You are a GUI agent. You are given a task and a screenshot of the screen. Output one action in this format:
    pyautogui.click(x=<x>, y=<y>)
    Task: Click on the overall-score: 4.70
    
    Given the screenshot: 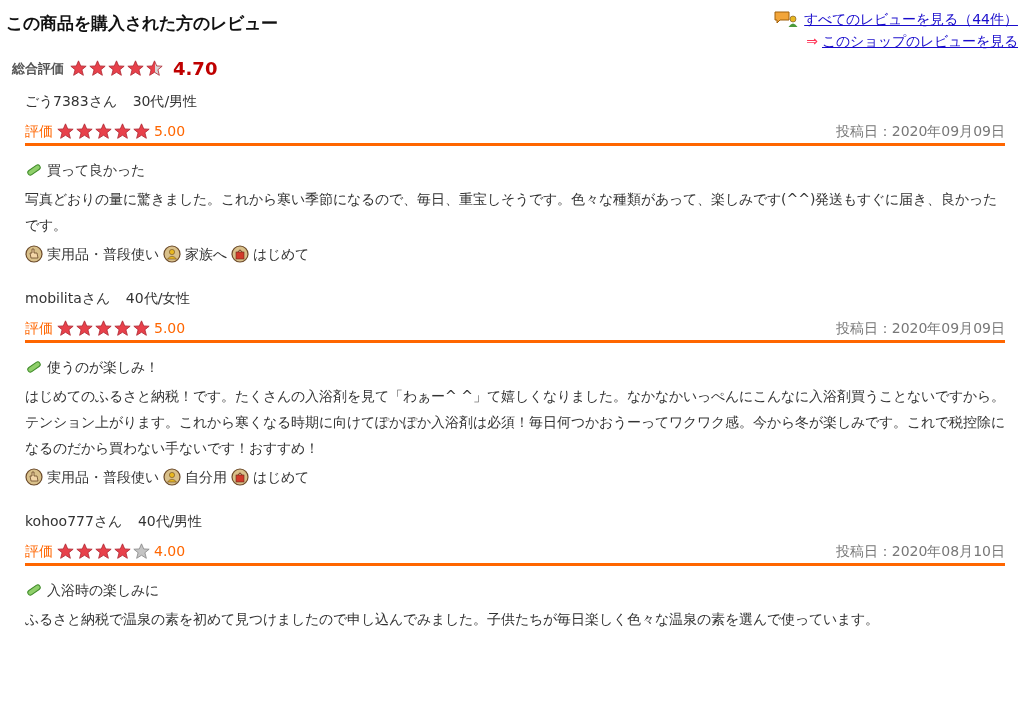 What is the action you would take?
    pyautogui.click(x=195, y=68)
    